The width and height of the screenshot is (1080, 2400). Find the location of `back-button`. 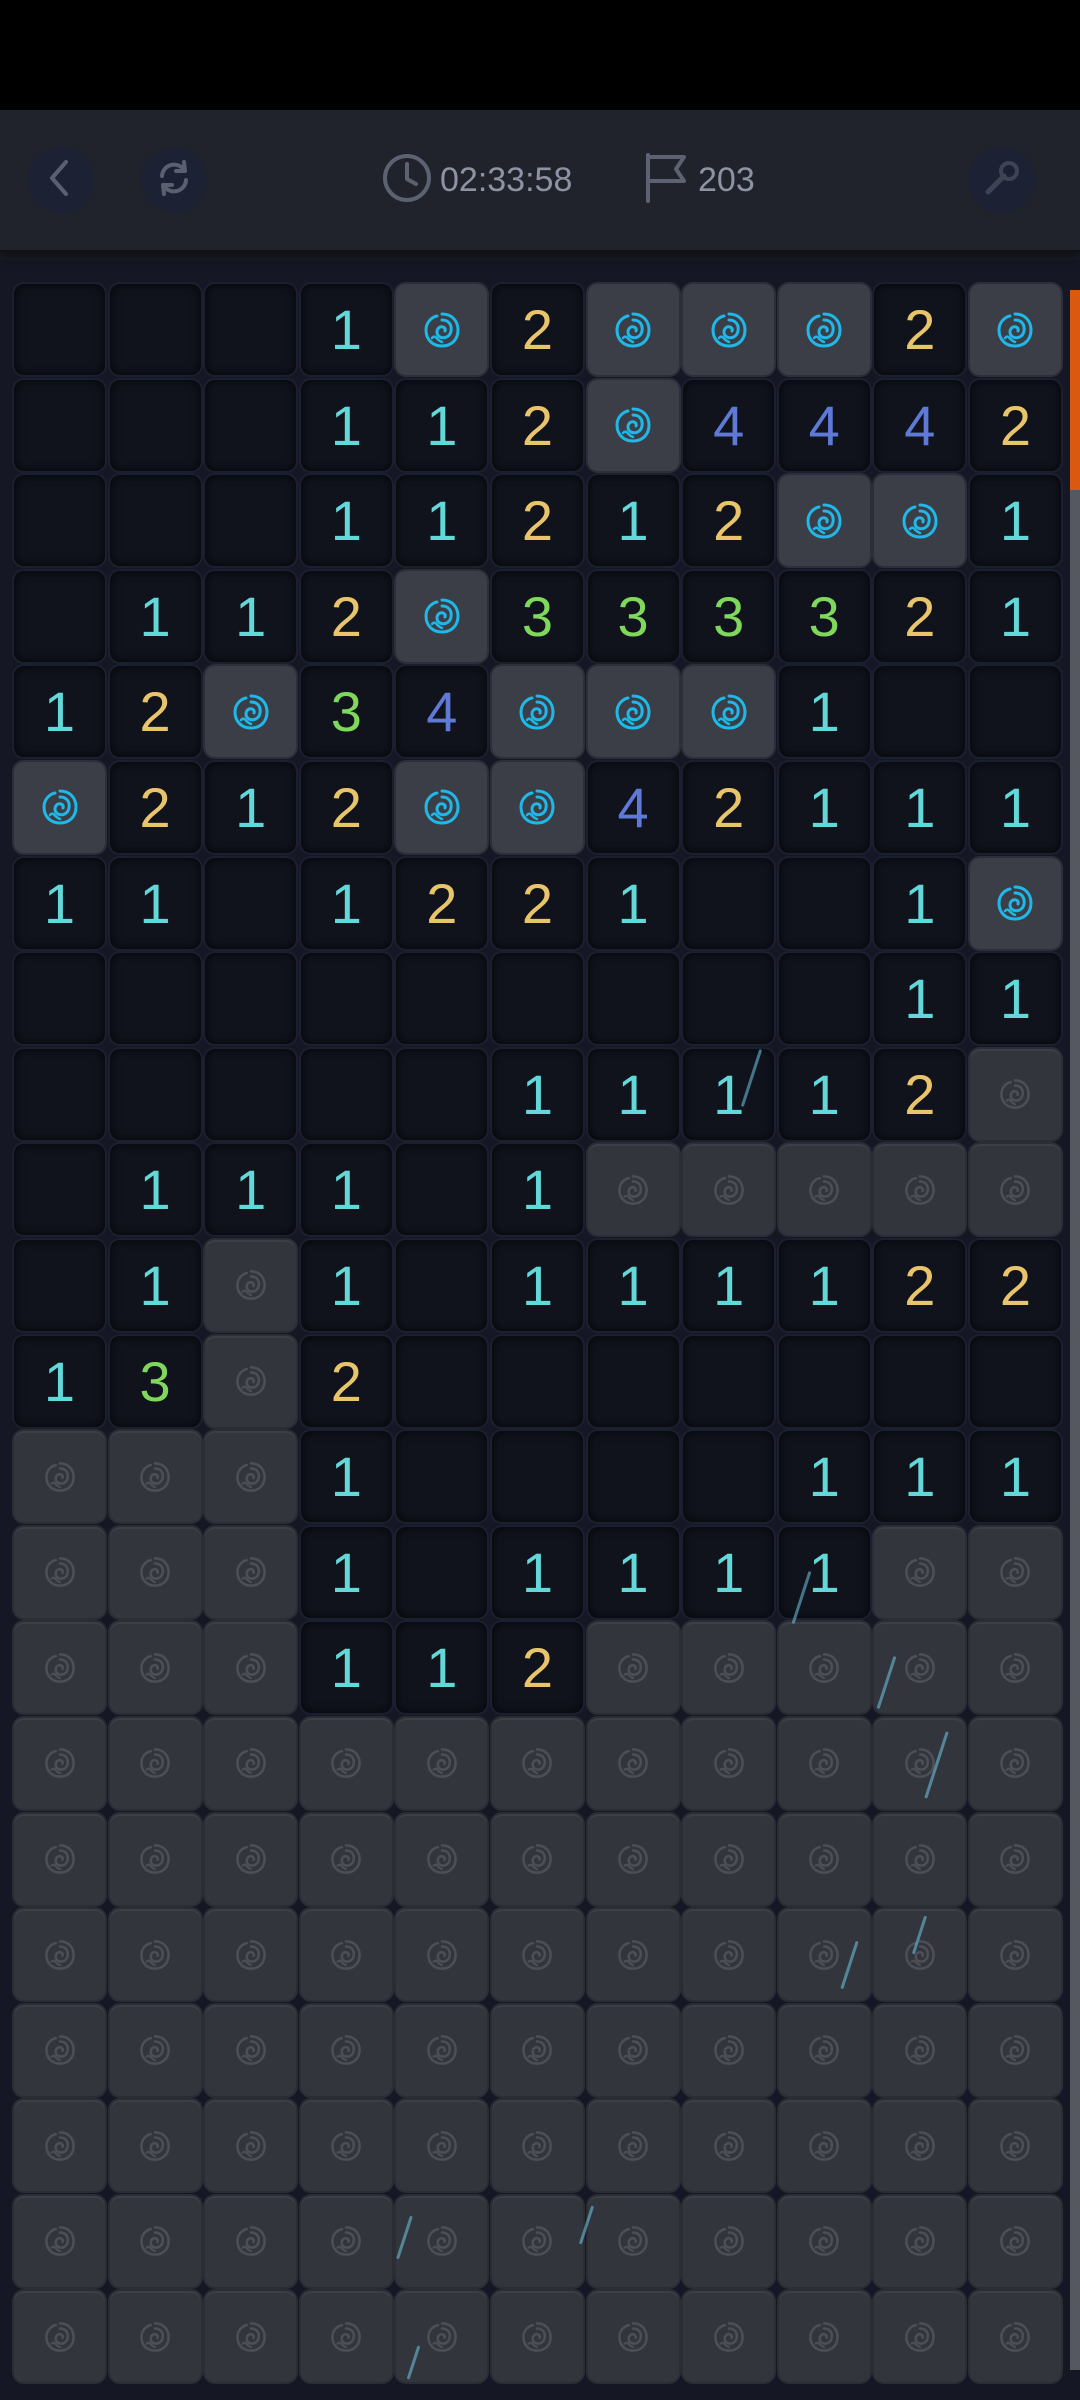

back-button is located at coordinates (61, 180).